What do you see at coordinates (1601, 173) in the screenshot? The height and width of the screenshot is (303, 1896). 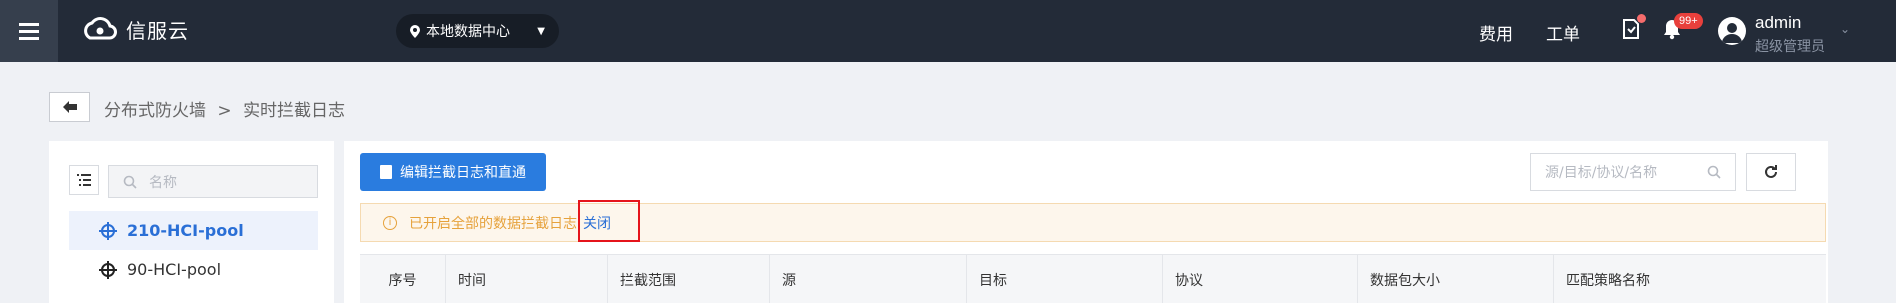 I see `log-search-placeholder: 源/目标/协议/名称` at bounding box center [1601, 173].